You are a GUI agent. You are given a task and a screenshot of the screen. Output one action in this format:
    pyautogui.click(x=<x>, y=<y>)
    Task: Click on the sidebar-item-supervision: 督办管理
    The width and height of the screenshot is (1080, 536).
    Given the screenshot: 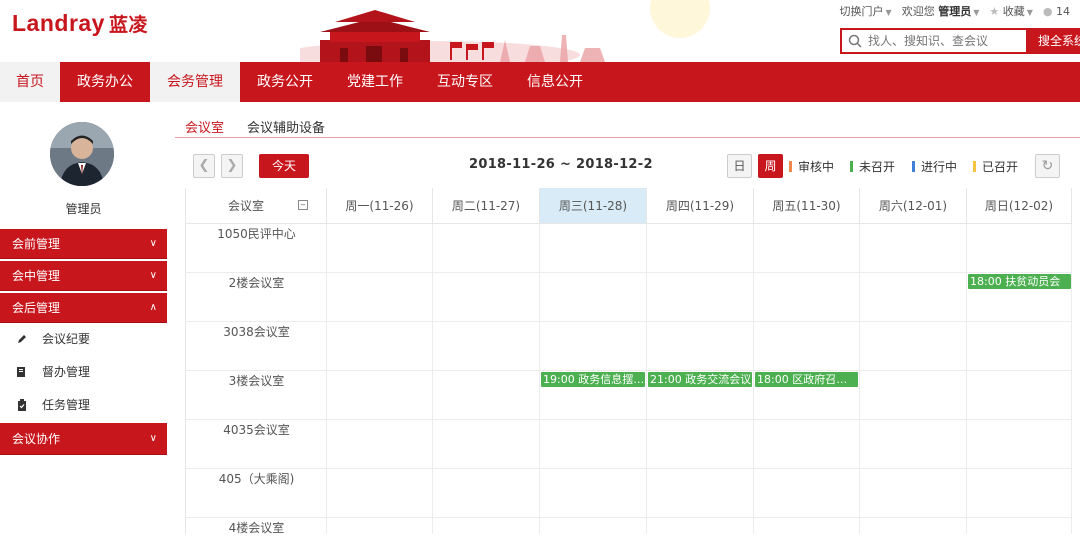 What is the action you would take?
    pyautogui.click(x=83, y=372)
    